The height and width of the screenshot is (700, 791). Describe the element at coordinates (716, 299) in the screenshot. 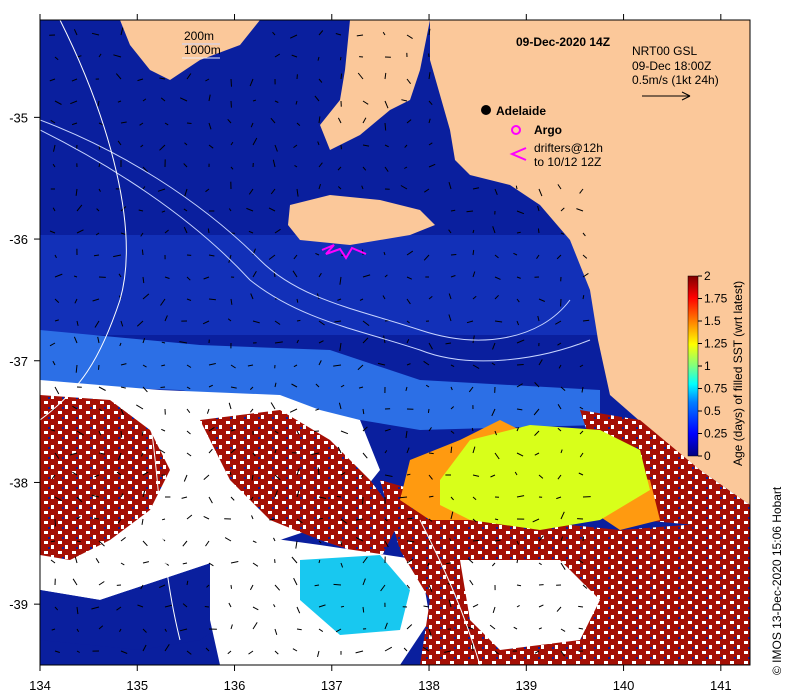

I see `colorbar-tick-label: 1.75` at that location.